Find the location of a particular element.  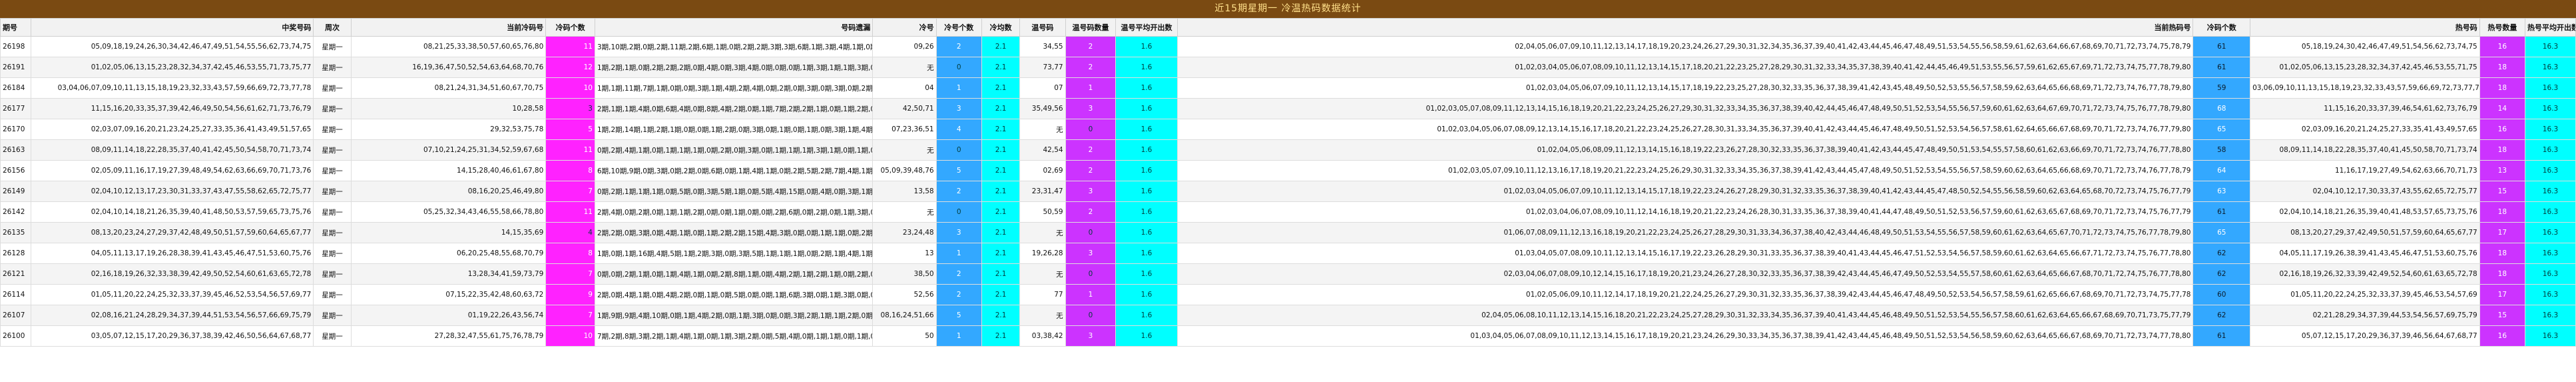

hot-pool-count: 58 is located at coordinates (2221, 150).